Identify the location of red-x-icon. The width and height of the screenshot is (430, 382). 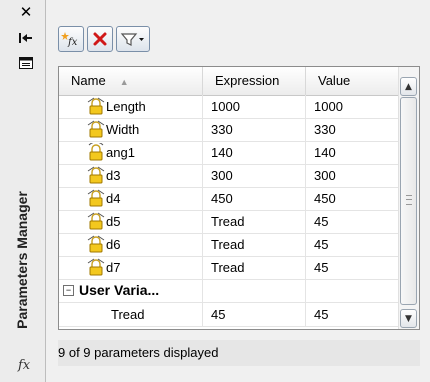
(100, 39).